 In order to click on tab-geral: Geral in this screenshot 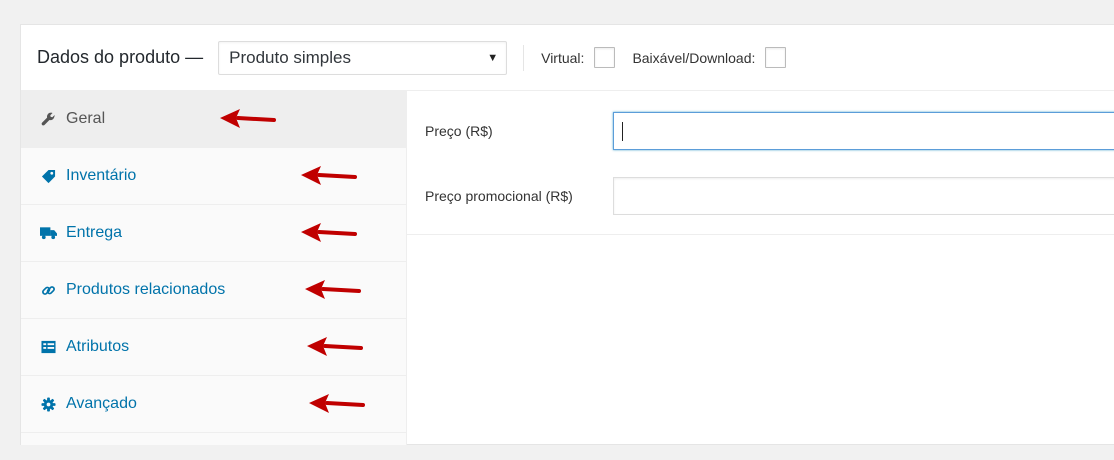, I will do `click(213, 119)`.